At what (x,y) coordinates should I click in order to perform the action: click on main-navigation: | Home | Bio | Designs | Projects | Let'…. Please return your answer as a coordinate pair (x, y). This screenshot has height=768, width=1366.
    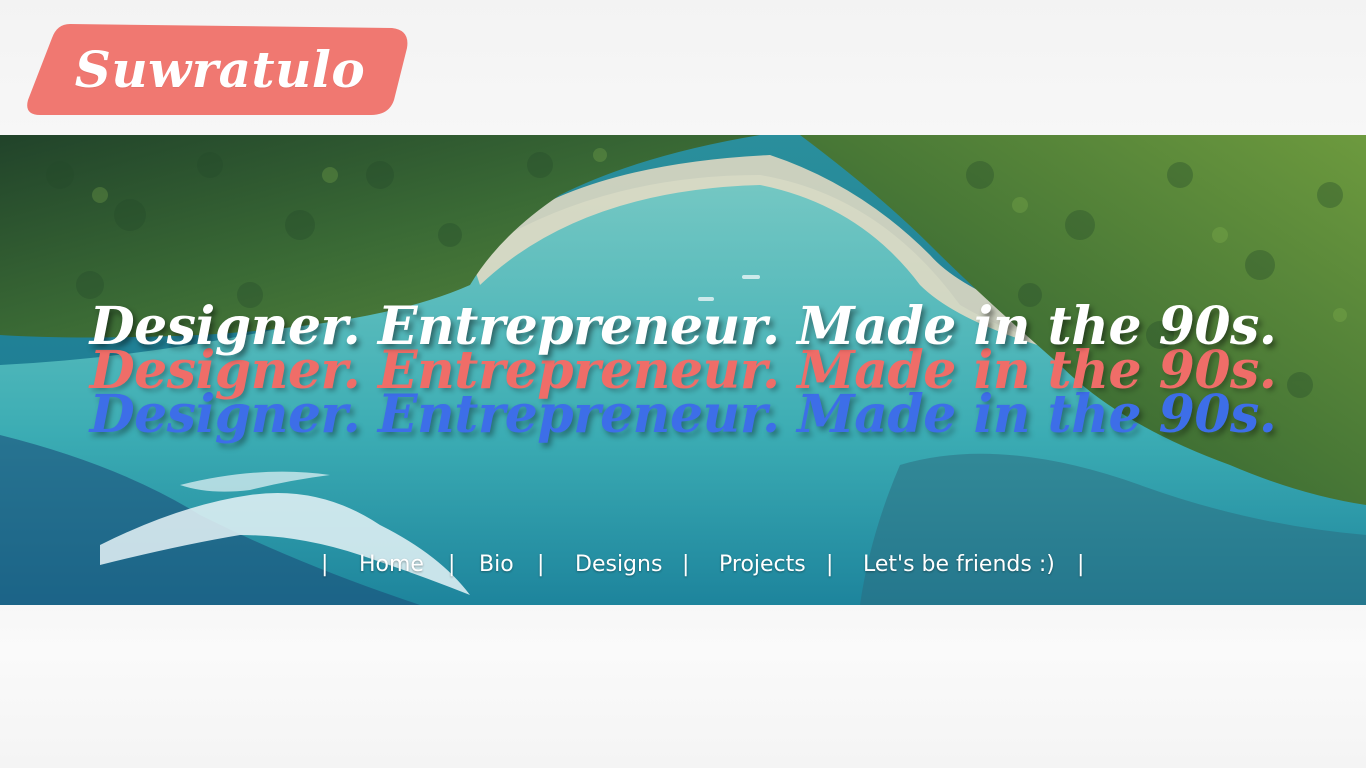
    Looking at the image, I should click on (683, 565).